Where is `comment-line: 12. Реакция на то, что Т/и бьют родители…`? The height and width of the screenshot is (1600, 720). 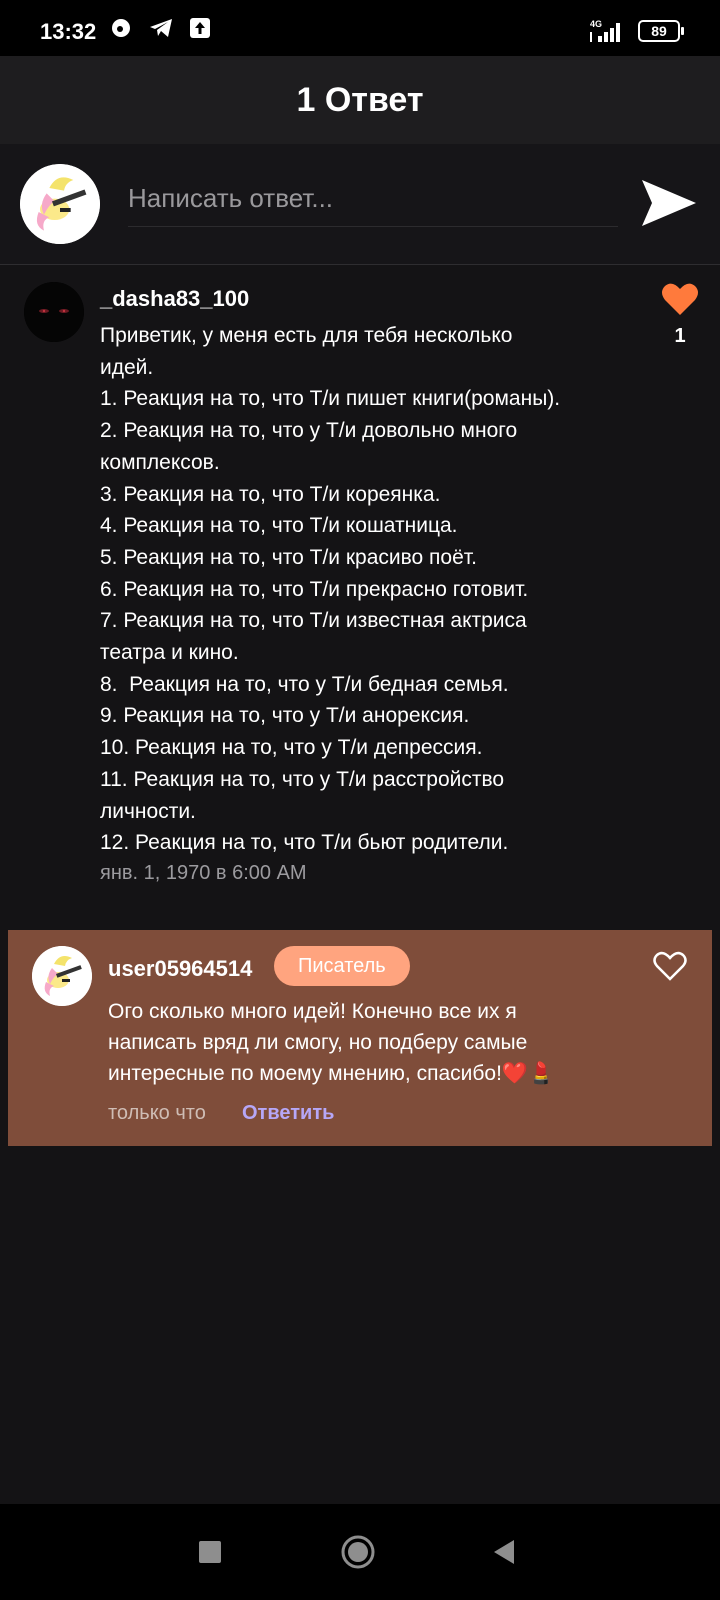
comment-line: 12. Реакция на то, что Т/и бьют родители… is located at coordinates (304, 843).